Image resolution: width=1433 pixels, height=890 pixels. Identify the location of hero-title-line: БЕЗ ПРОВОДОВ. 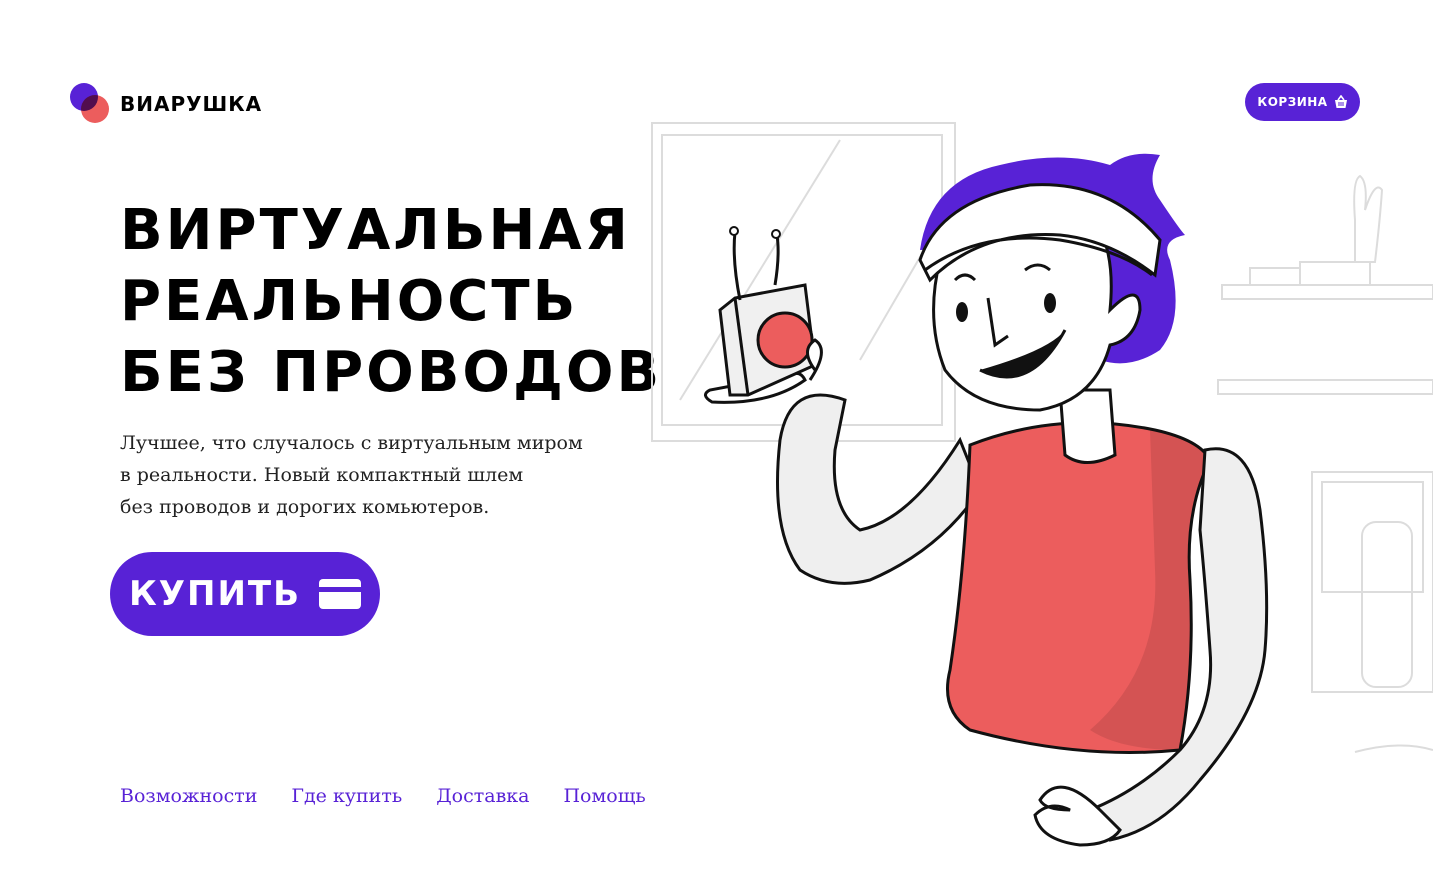
(391, 372).